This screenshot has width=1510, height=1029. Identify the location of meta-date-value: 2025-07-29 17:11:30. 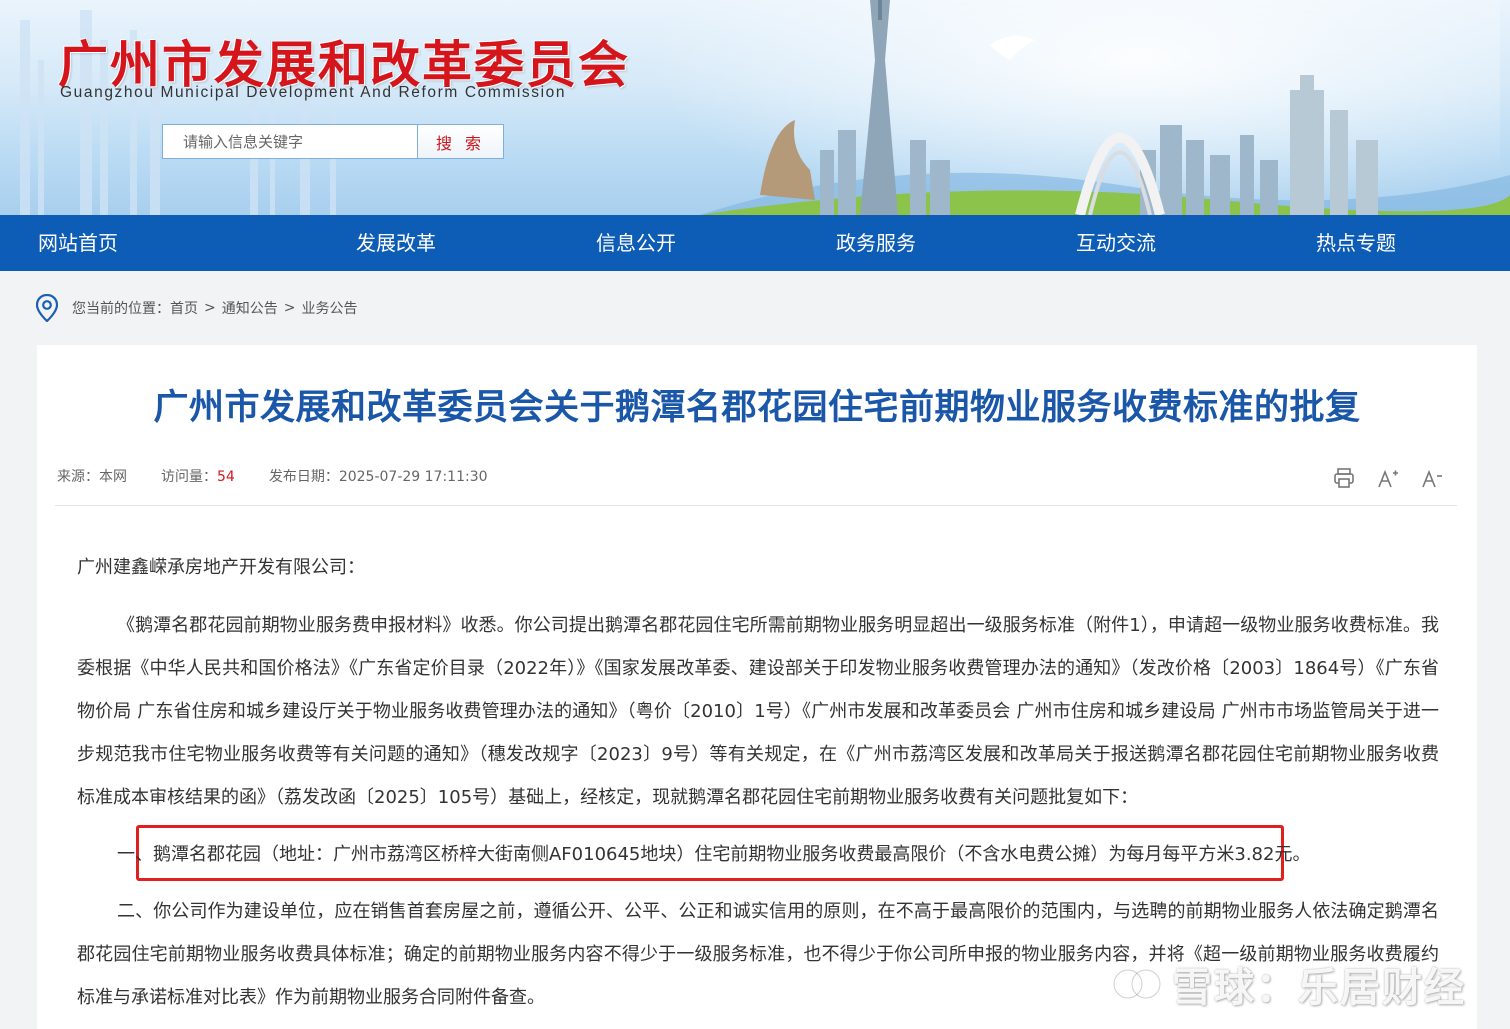
(413, 477).